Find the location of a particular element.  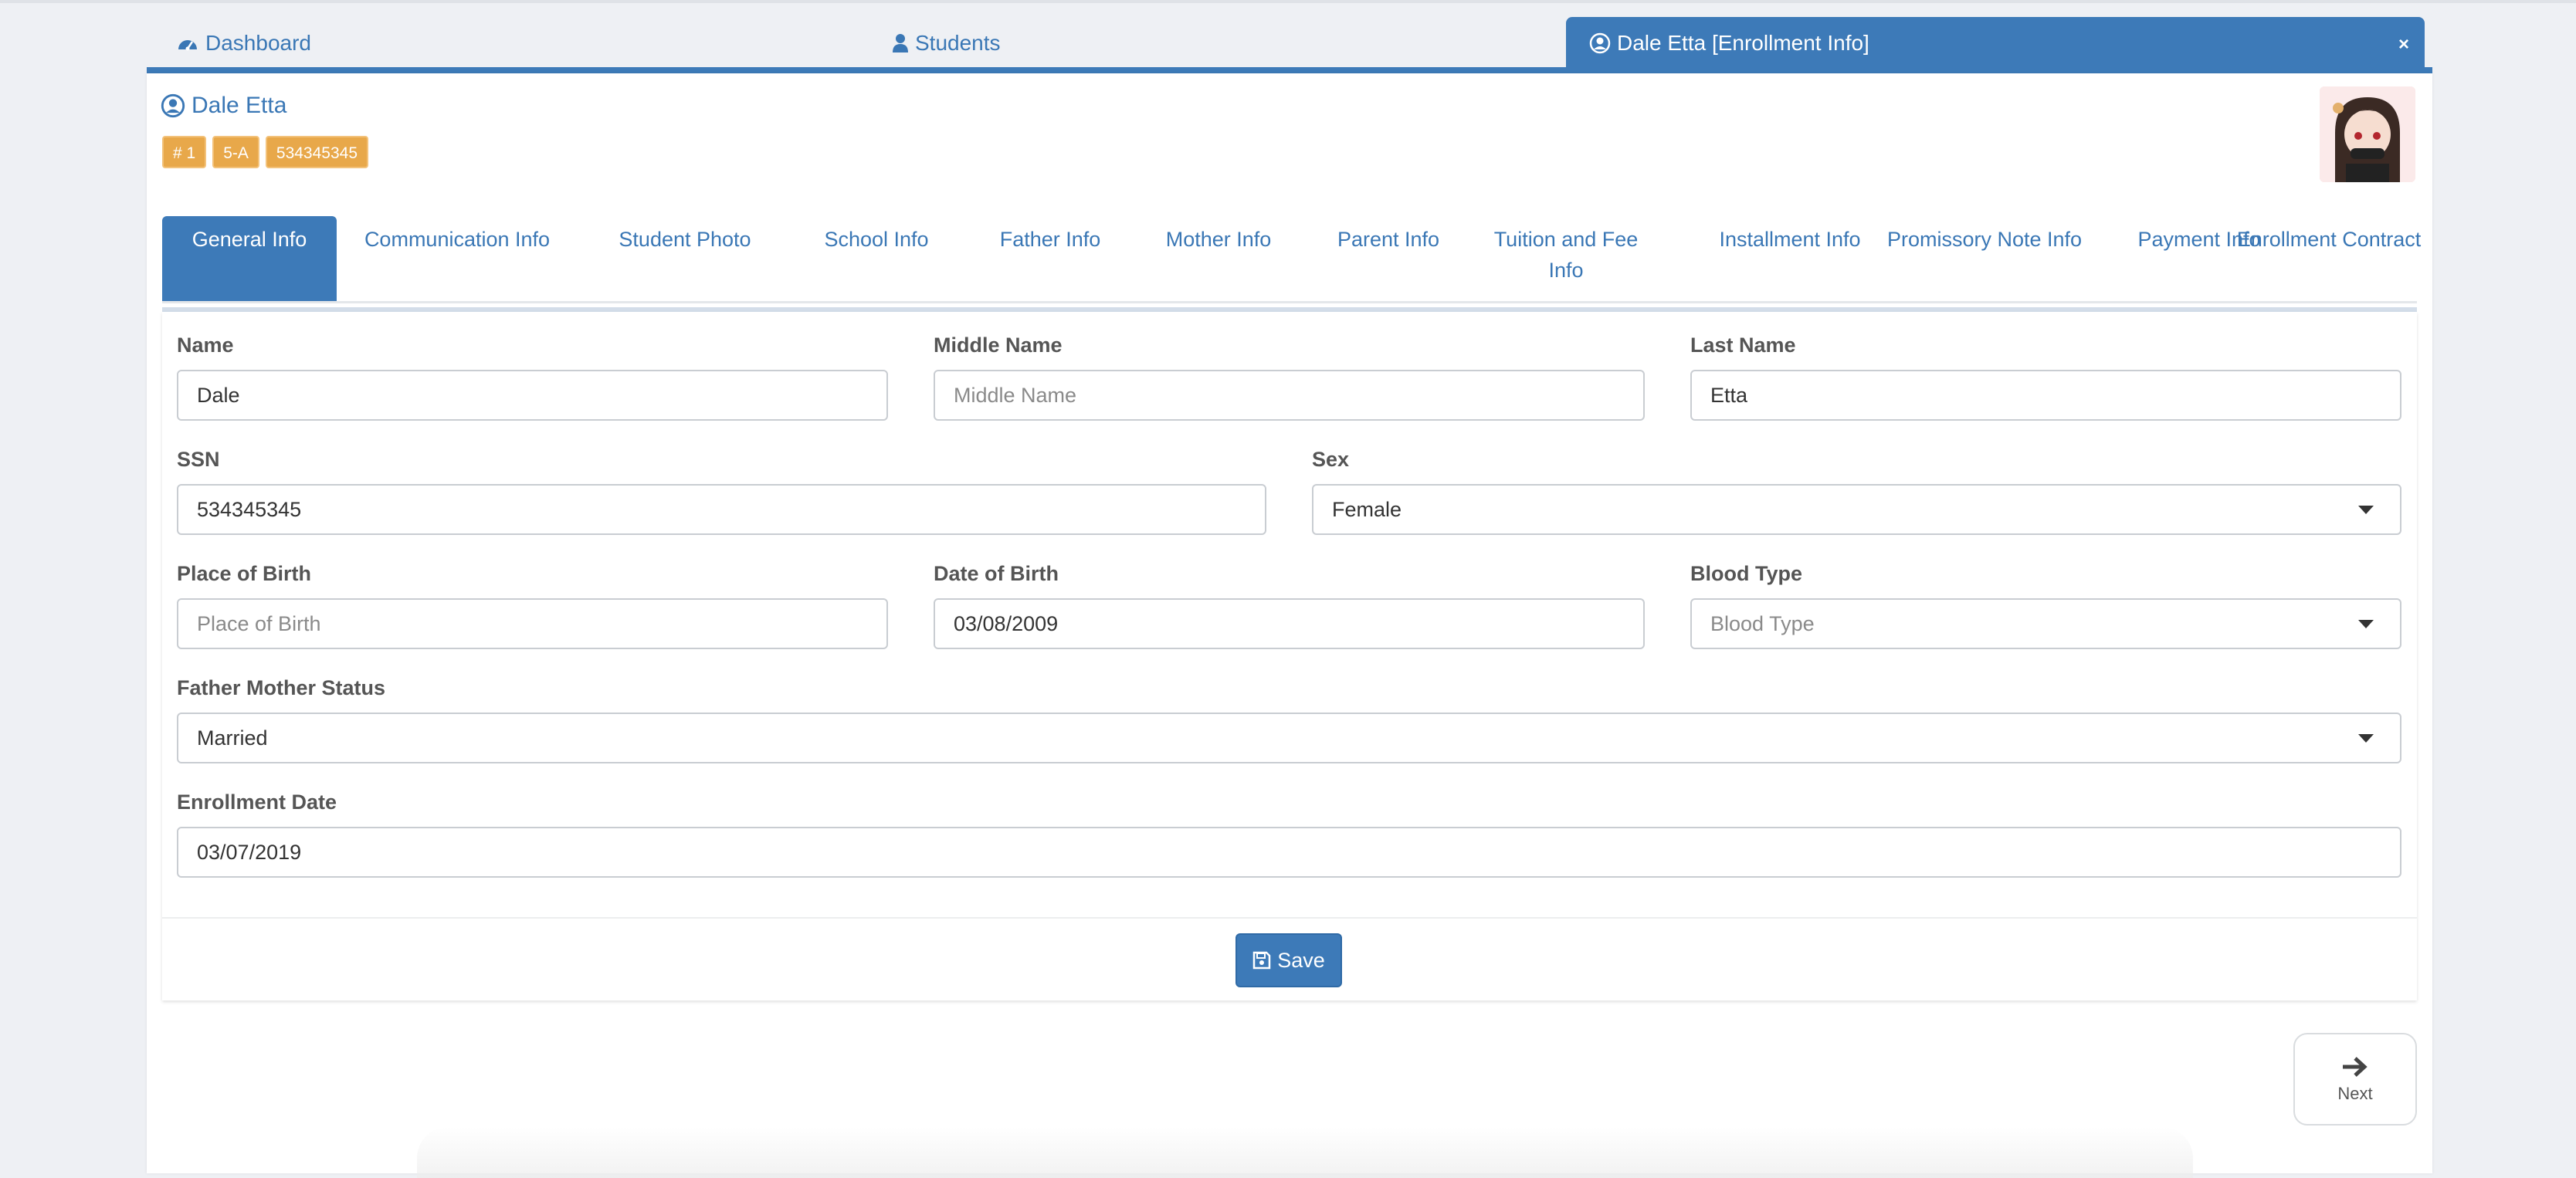

tab-communication-info: Communication Info is located at coordinates (457, 258).